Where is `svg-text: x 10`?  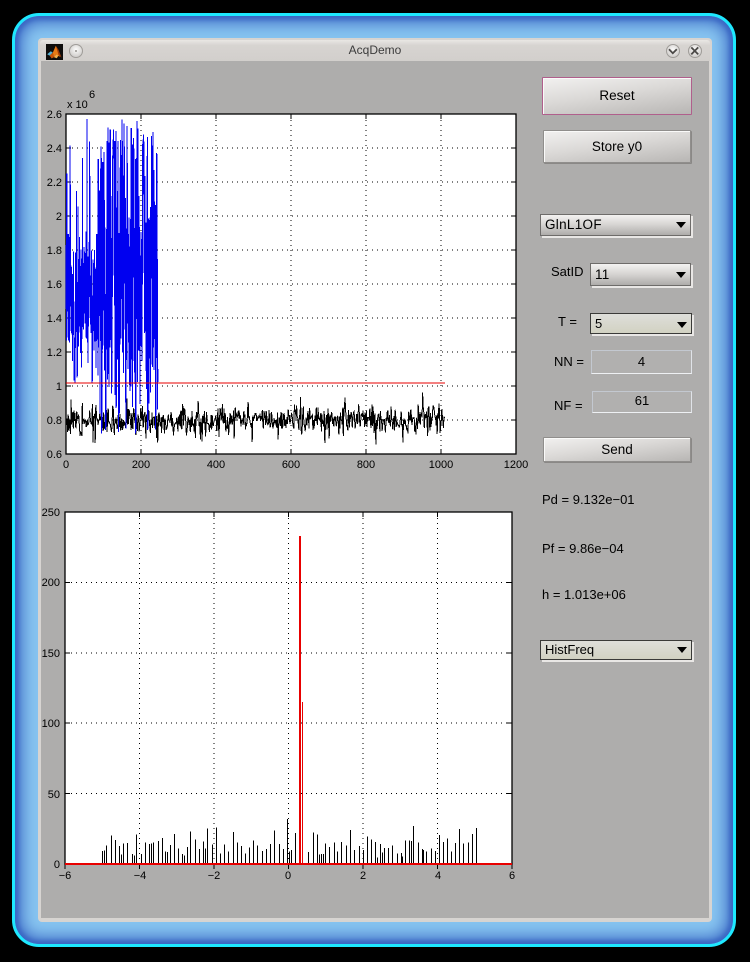
svg-text: x 10 is located at coordinates (77, 105).